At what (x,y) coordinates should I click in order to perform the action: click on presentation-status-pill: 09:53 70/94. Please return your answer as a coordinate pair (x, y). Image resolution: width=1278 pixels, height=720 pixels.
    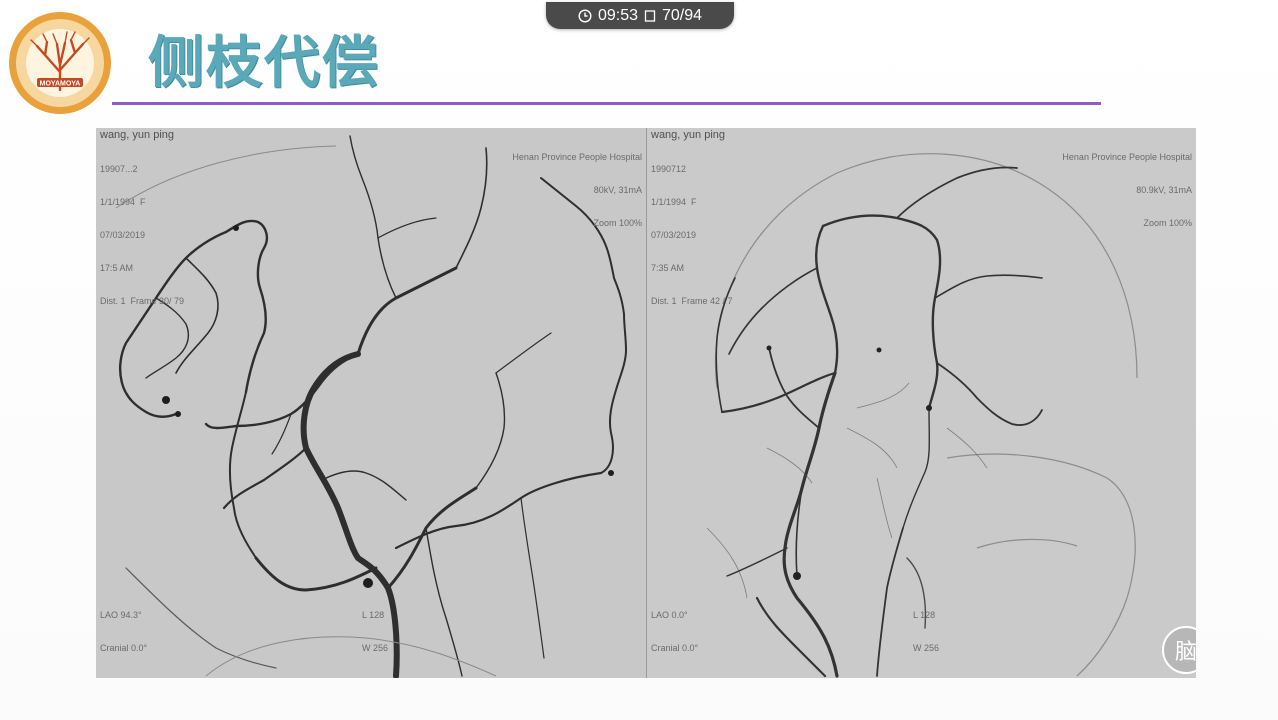
    Looking at the image, I should click on (640, 15).